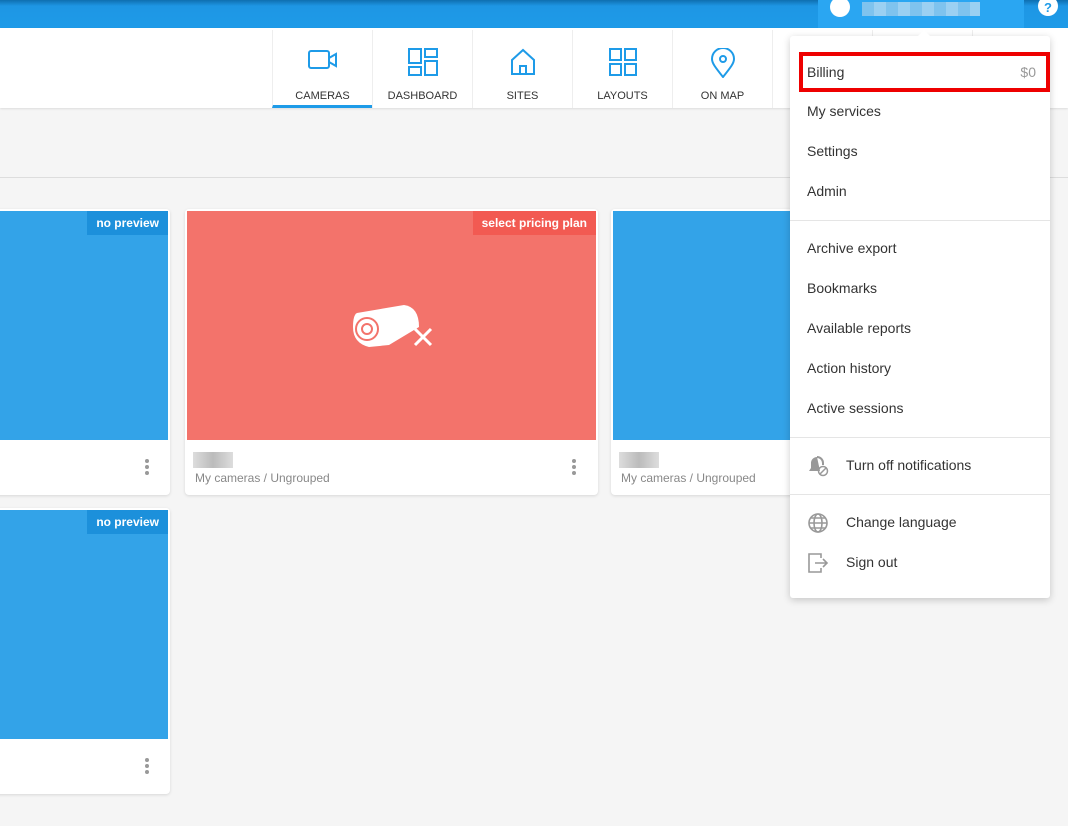 The height and width of the screenshot is (826, 1068). Describe the element at coordinates (622, 62) in the screenshot. I see `grid-icon` at that location.